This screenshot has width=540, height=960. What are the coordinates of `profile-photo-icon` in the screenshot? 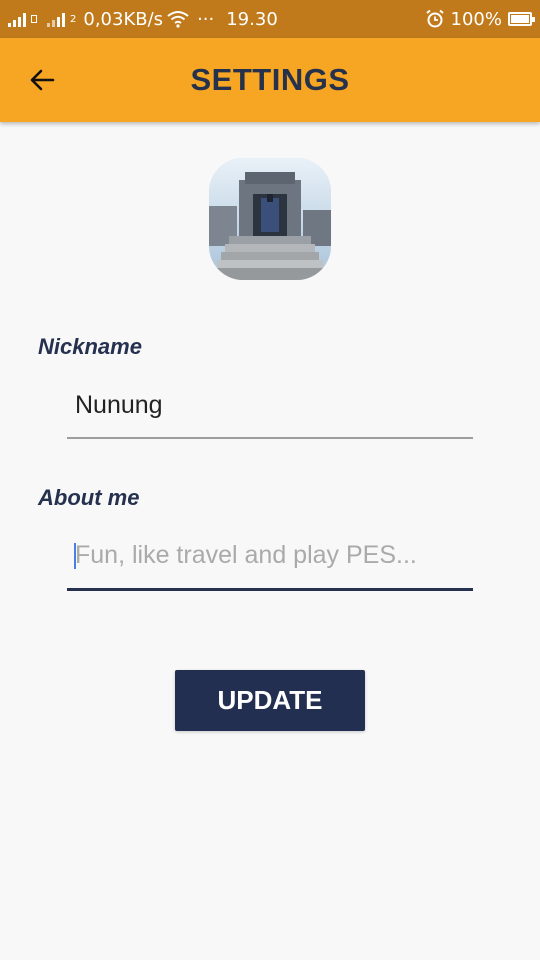 It's located at (270, 219).